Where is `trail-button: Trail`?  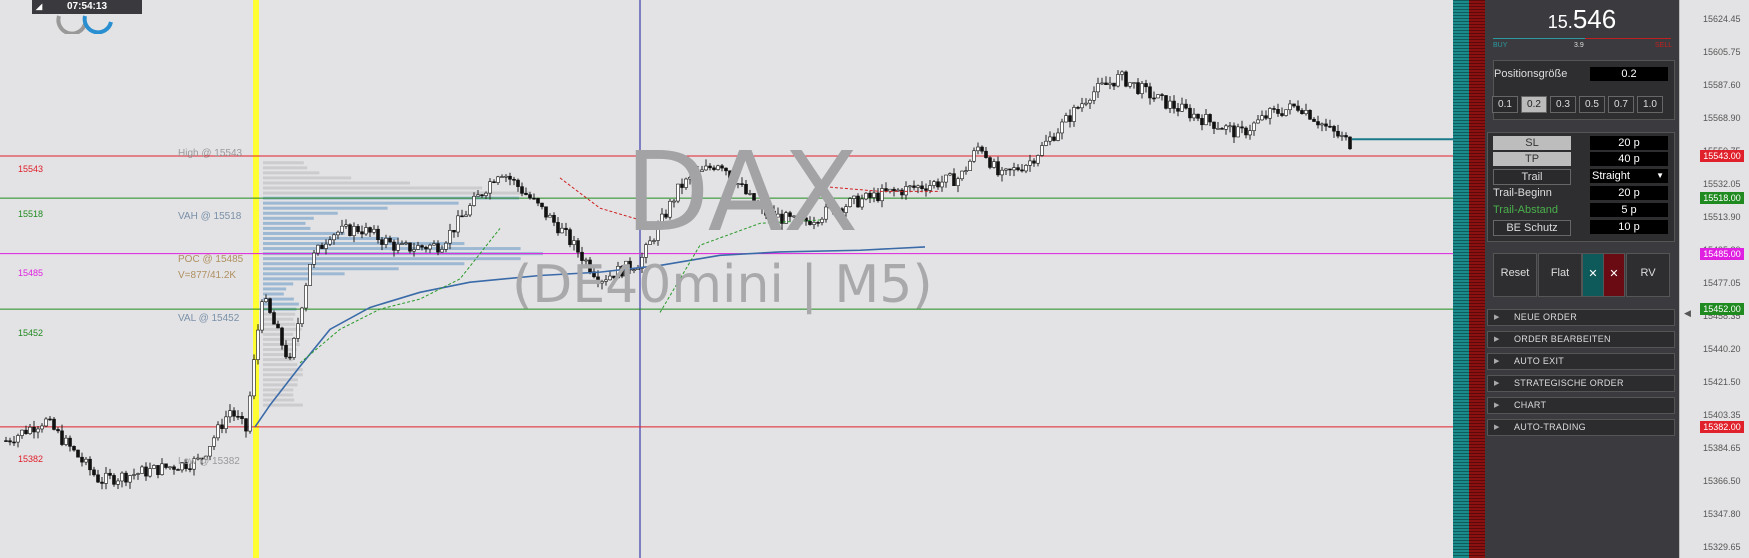 trail-button: Trail is located at coordinates (1532, 177).